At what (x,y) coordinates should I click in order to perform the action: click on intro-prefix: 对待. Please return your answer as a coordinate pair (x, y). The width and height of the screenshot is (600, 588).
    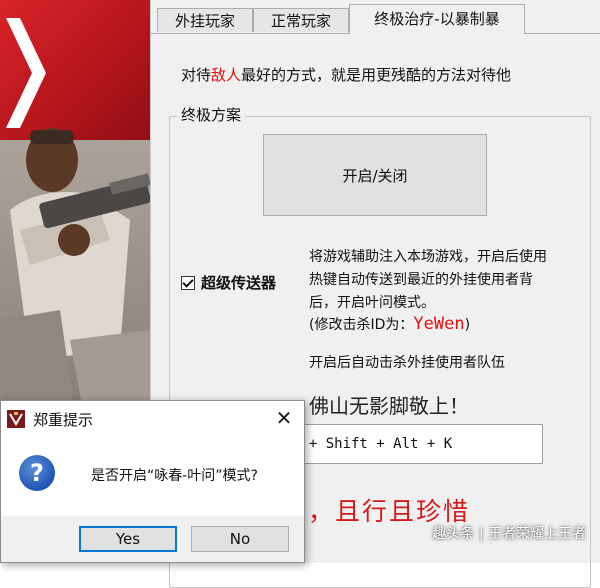
    Looking at the image, I should click on (196, 75).